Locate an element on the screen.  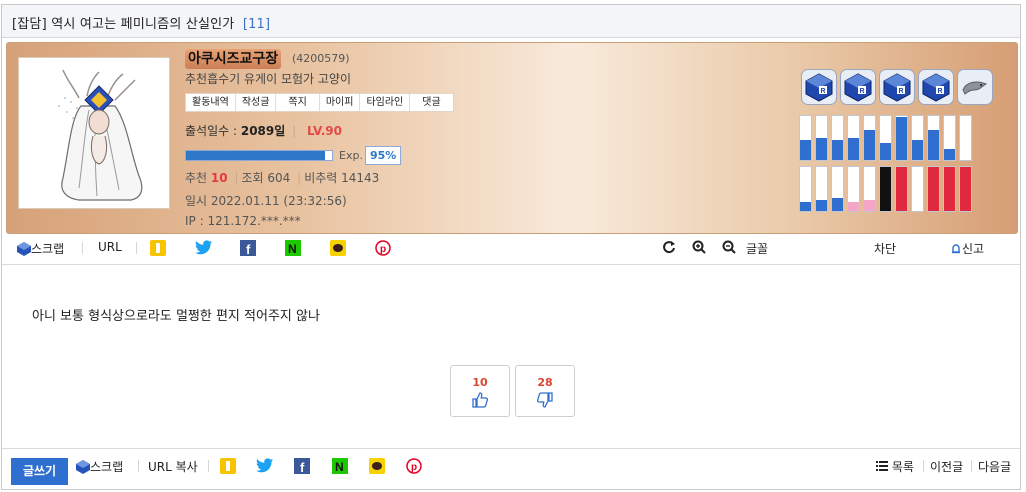
twitter-share-icon is located at coordinates (204, 248).